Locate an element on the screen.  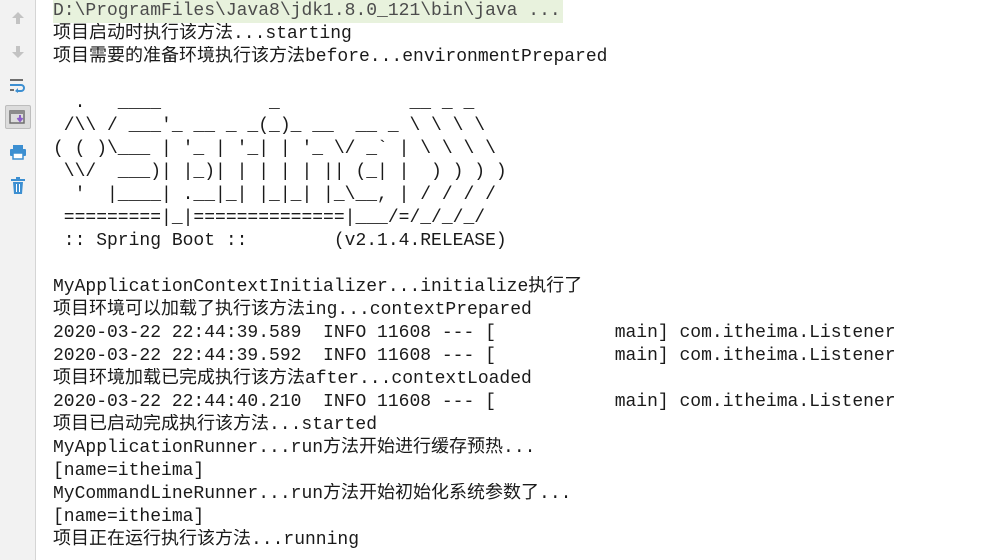
print-button is located at coordinates (18, 152).